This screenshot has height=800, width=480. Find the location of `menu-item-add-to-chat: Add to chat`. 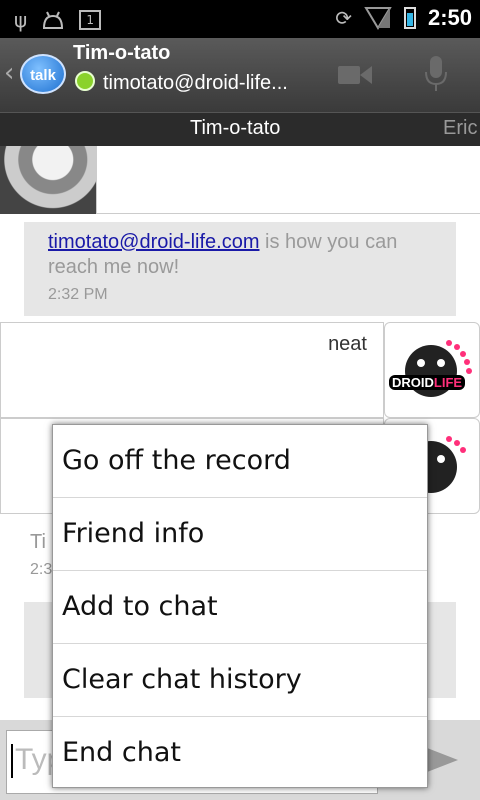

menu-item-add-to-chat: Add to chat is located at coordinates (240, 607).